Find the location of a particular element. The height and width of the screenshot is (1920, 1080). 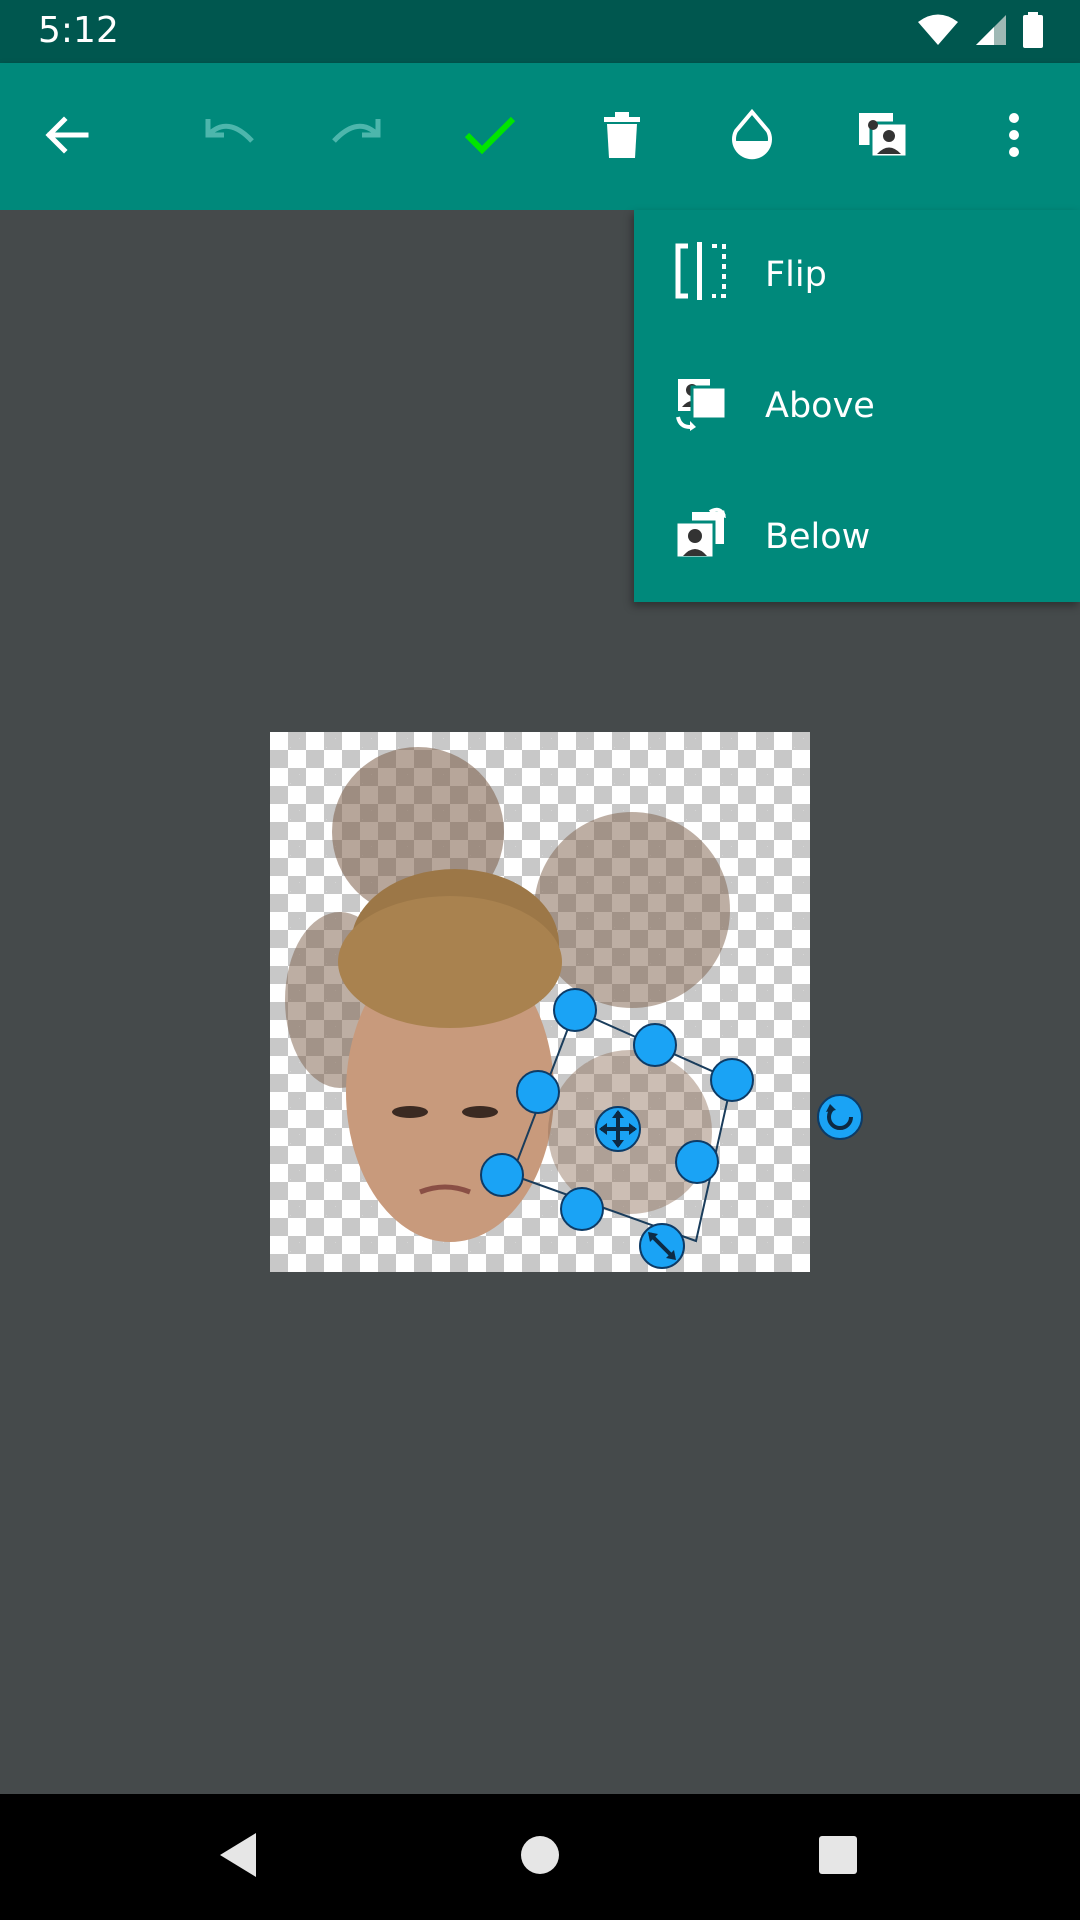

nav-home-button is located at coordinates (540, 1857).